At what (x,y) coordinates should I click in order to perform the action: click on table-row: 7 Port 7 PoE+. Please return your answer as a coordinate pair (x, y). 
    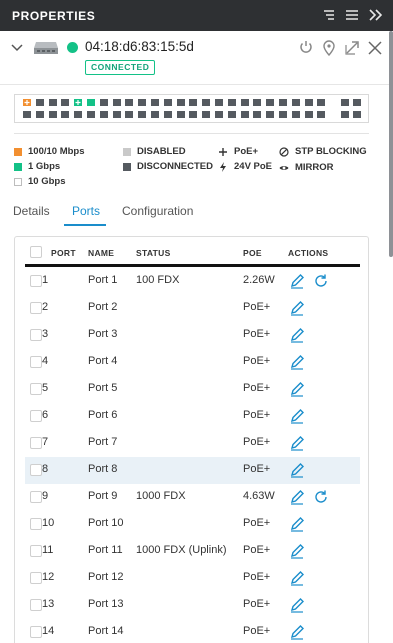
    Looking at the image, I should click on (192, 443).